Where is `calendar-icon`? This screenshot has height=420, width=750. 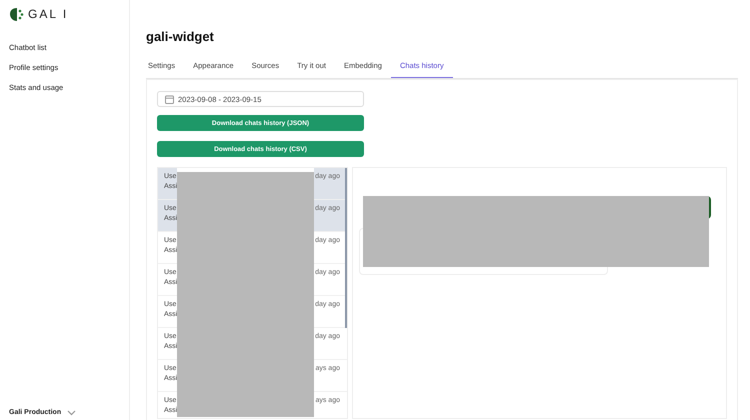
calendar-icon is located at coordinates (169, 99).